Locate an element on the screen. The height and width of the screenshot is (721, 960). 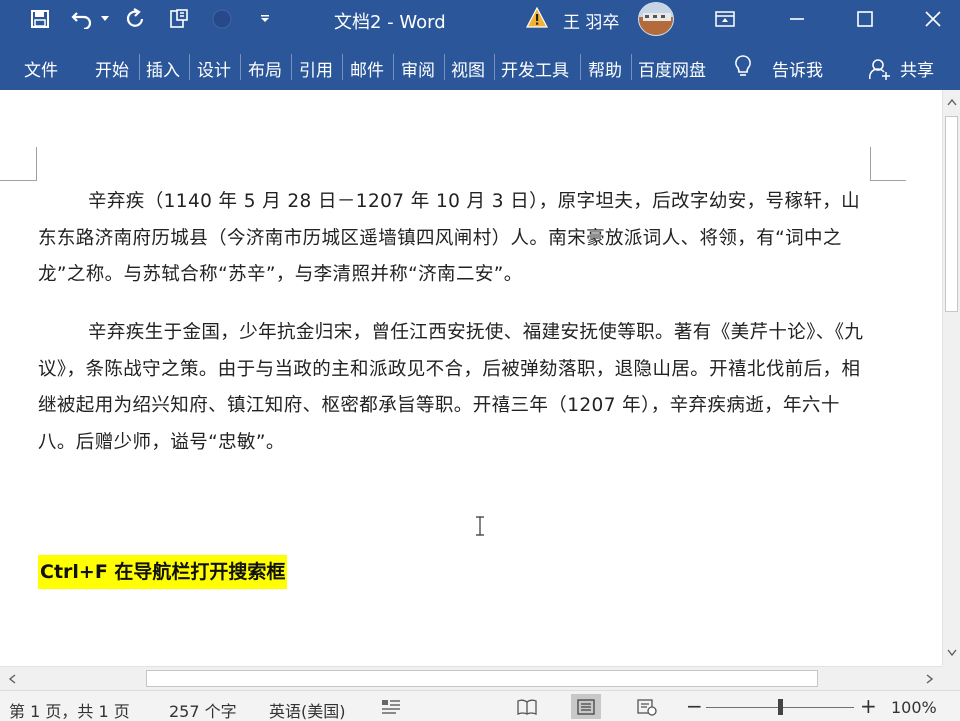
margin-corner-left is located at coordinates (18, 164).